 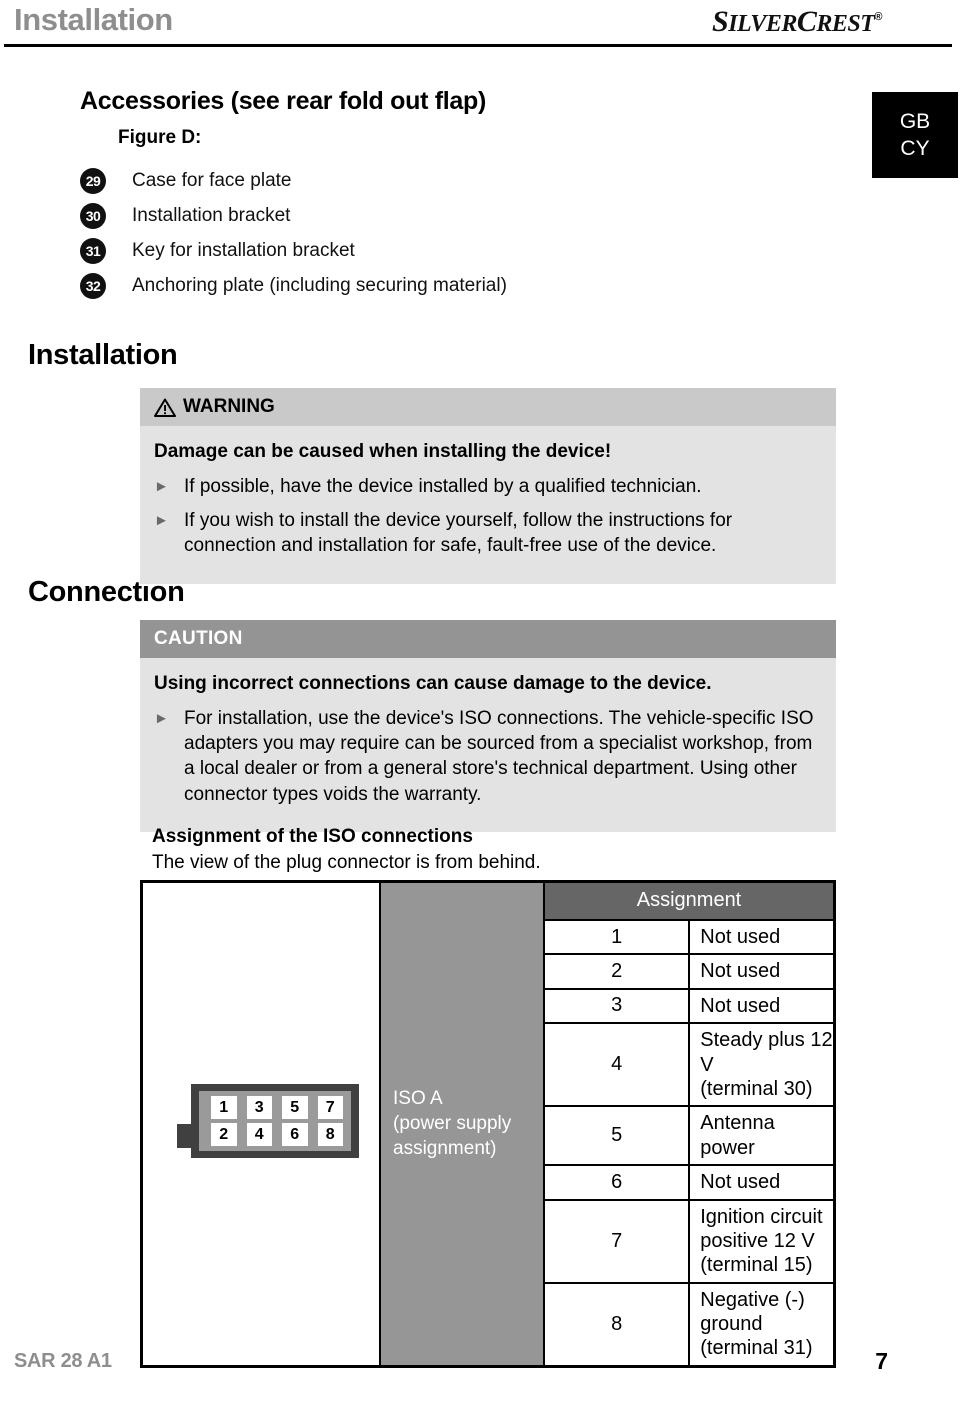 What do you see at coordinates (312, 836) in the screenshot?
I see `assignment-section-title: Assignment of the ISO connections` at bounding box center [312, 836].